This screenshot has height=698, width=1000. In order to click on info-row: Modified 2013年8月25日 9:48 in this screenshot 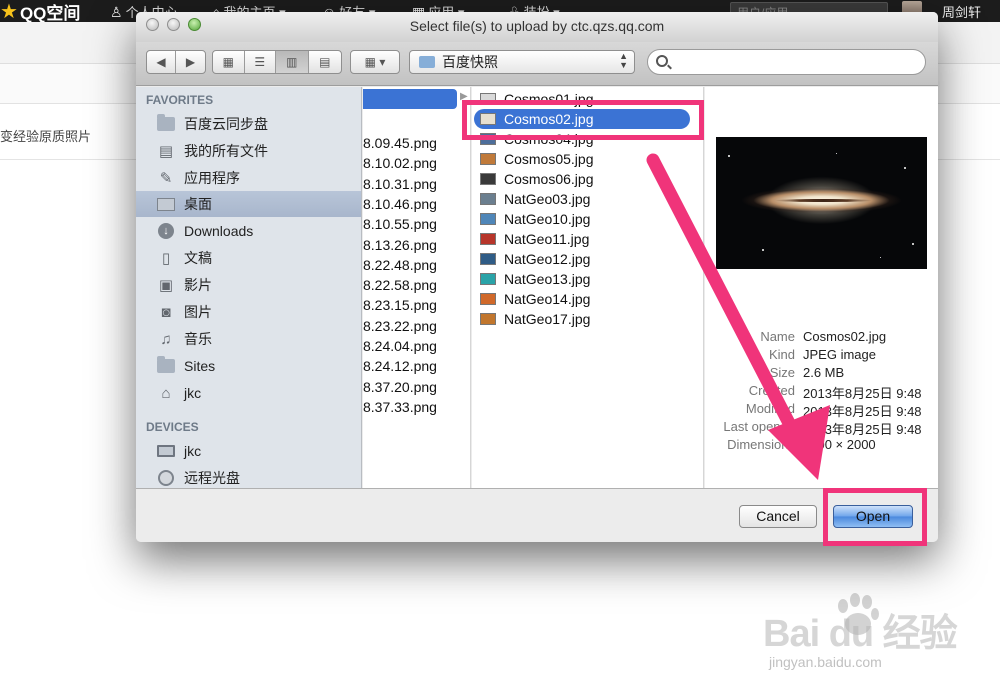, I will do `click(821, 410)`.